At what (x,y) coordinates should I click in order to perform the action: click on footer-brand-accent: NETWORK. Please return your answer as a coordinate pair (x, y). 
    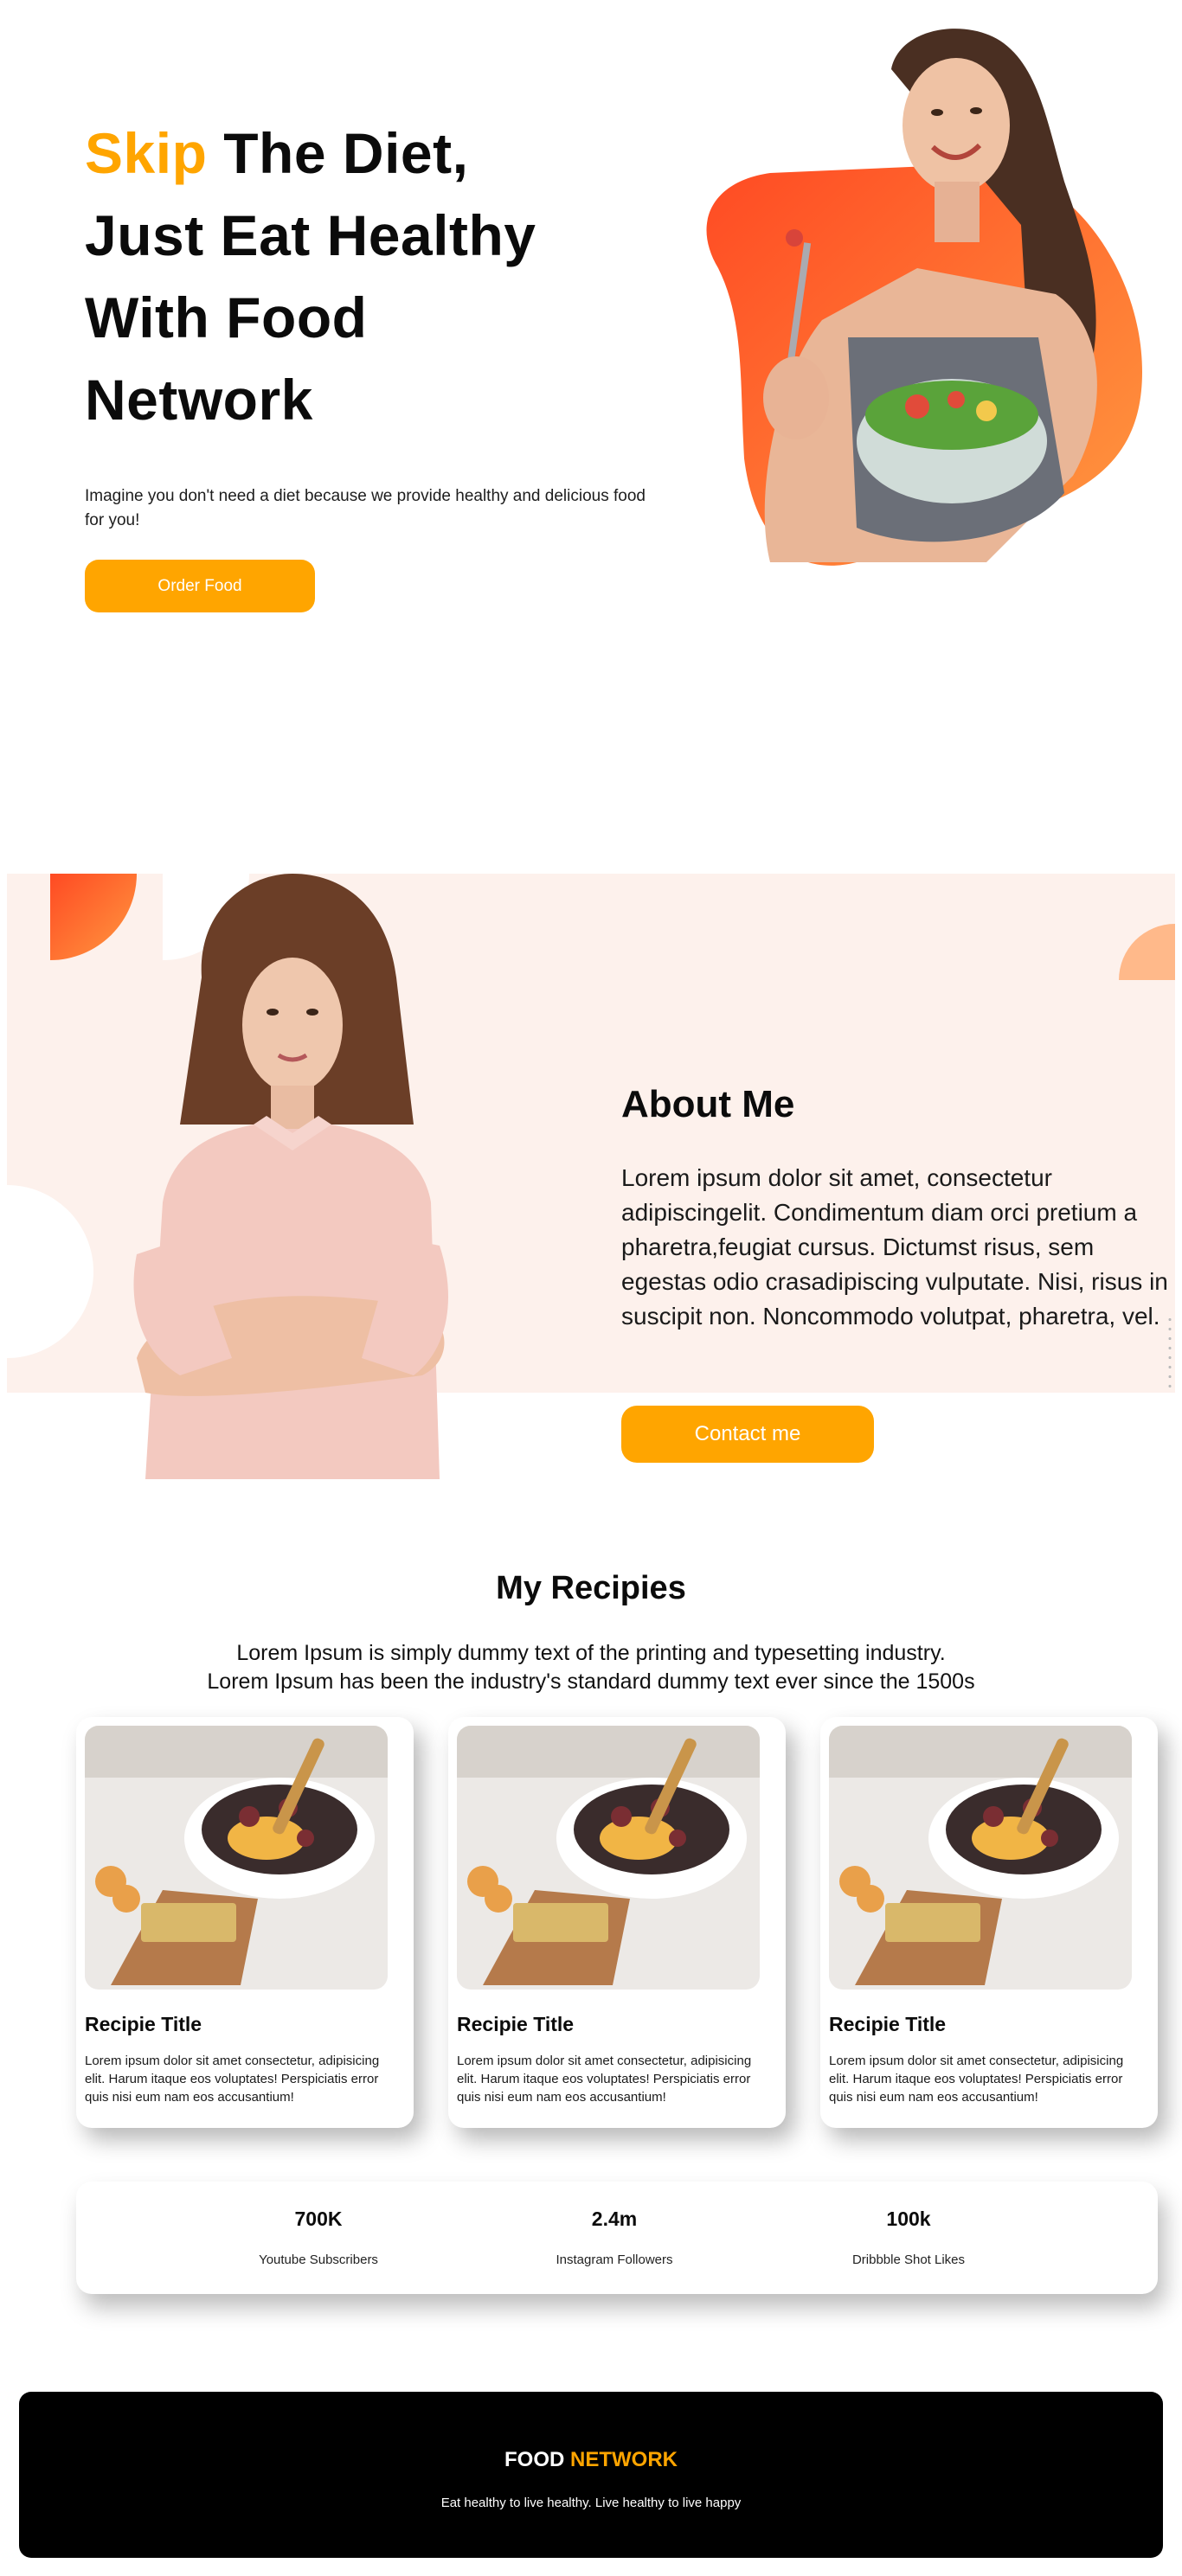
    Looking at the image, I should click on (624, 2459).